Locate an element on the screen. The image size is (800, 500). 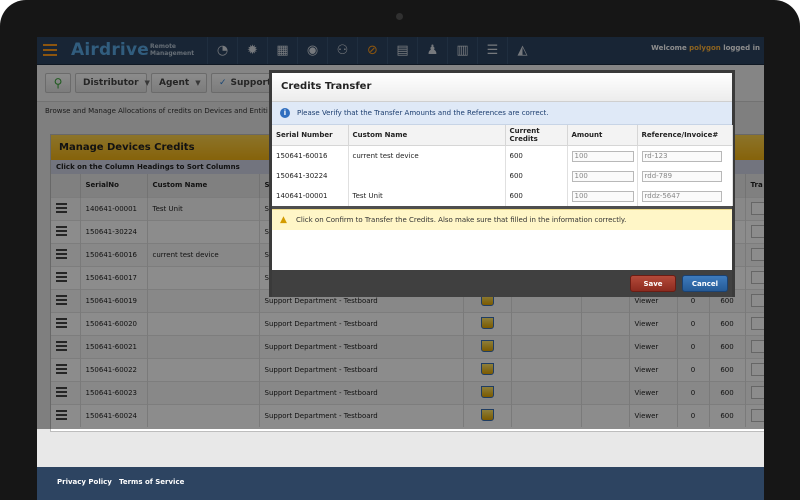
dialog-body-spacer is located at coordinates (502, 250).